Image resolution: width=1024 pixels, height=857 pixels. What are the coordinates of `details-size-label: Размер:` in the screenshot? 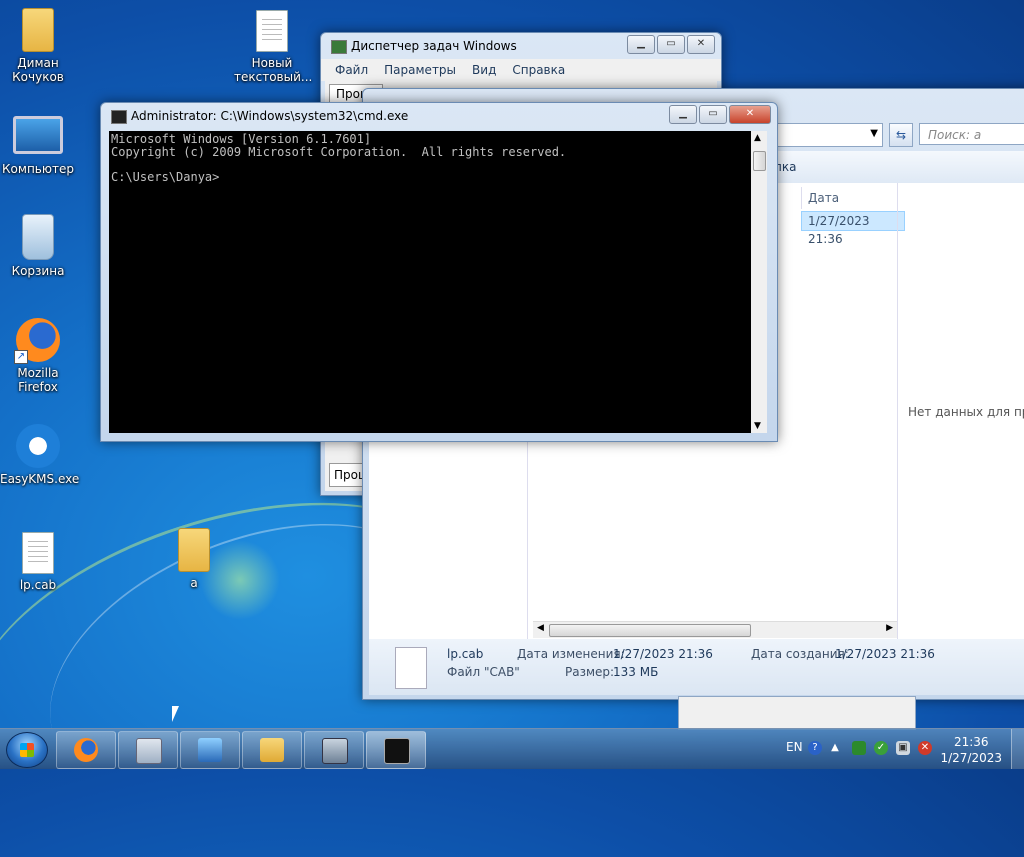 It's located at (590, 672).